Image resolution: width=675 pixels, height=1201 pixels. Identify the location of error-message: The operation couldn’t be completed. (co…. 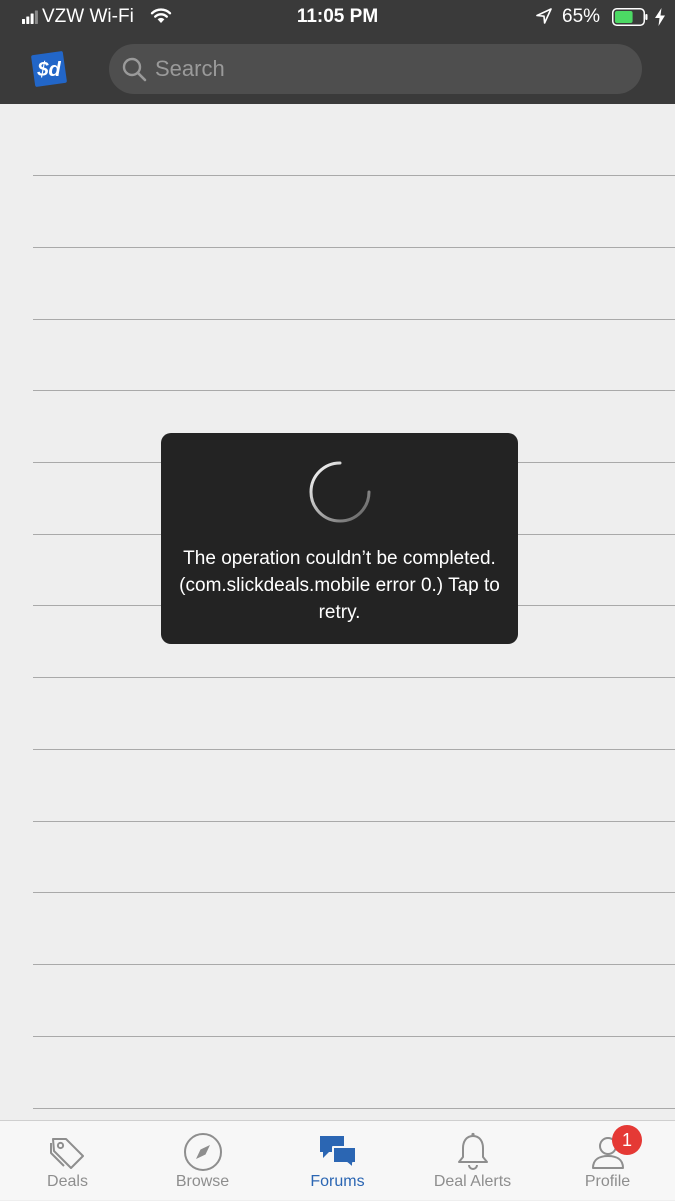
(339, 585).